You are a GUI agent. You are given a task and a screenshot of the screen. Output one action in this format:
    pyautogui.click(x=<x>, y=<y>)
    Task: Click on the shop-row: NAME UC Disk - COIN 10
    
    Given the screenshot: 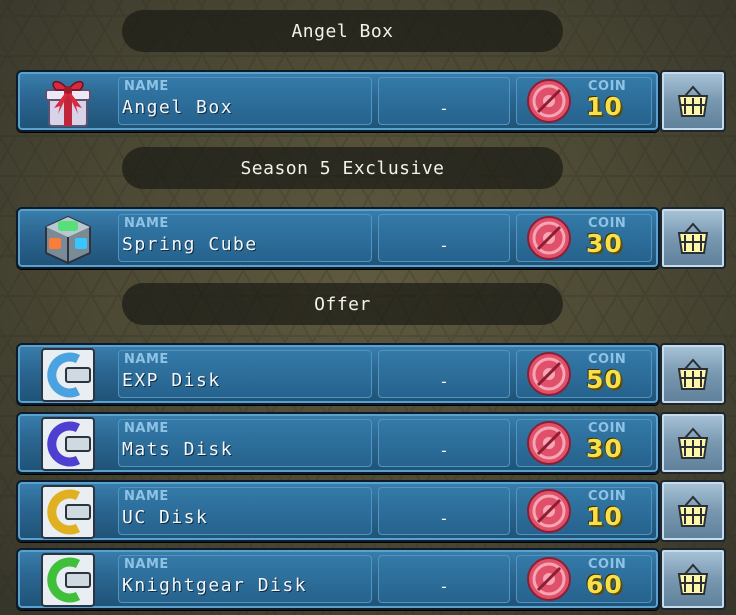 What is the action you would take?
    pyautogui.click(x=371, y=511)
    